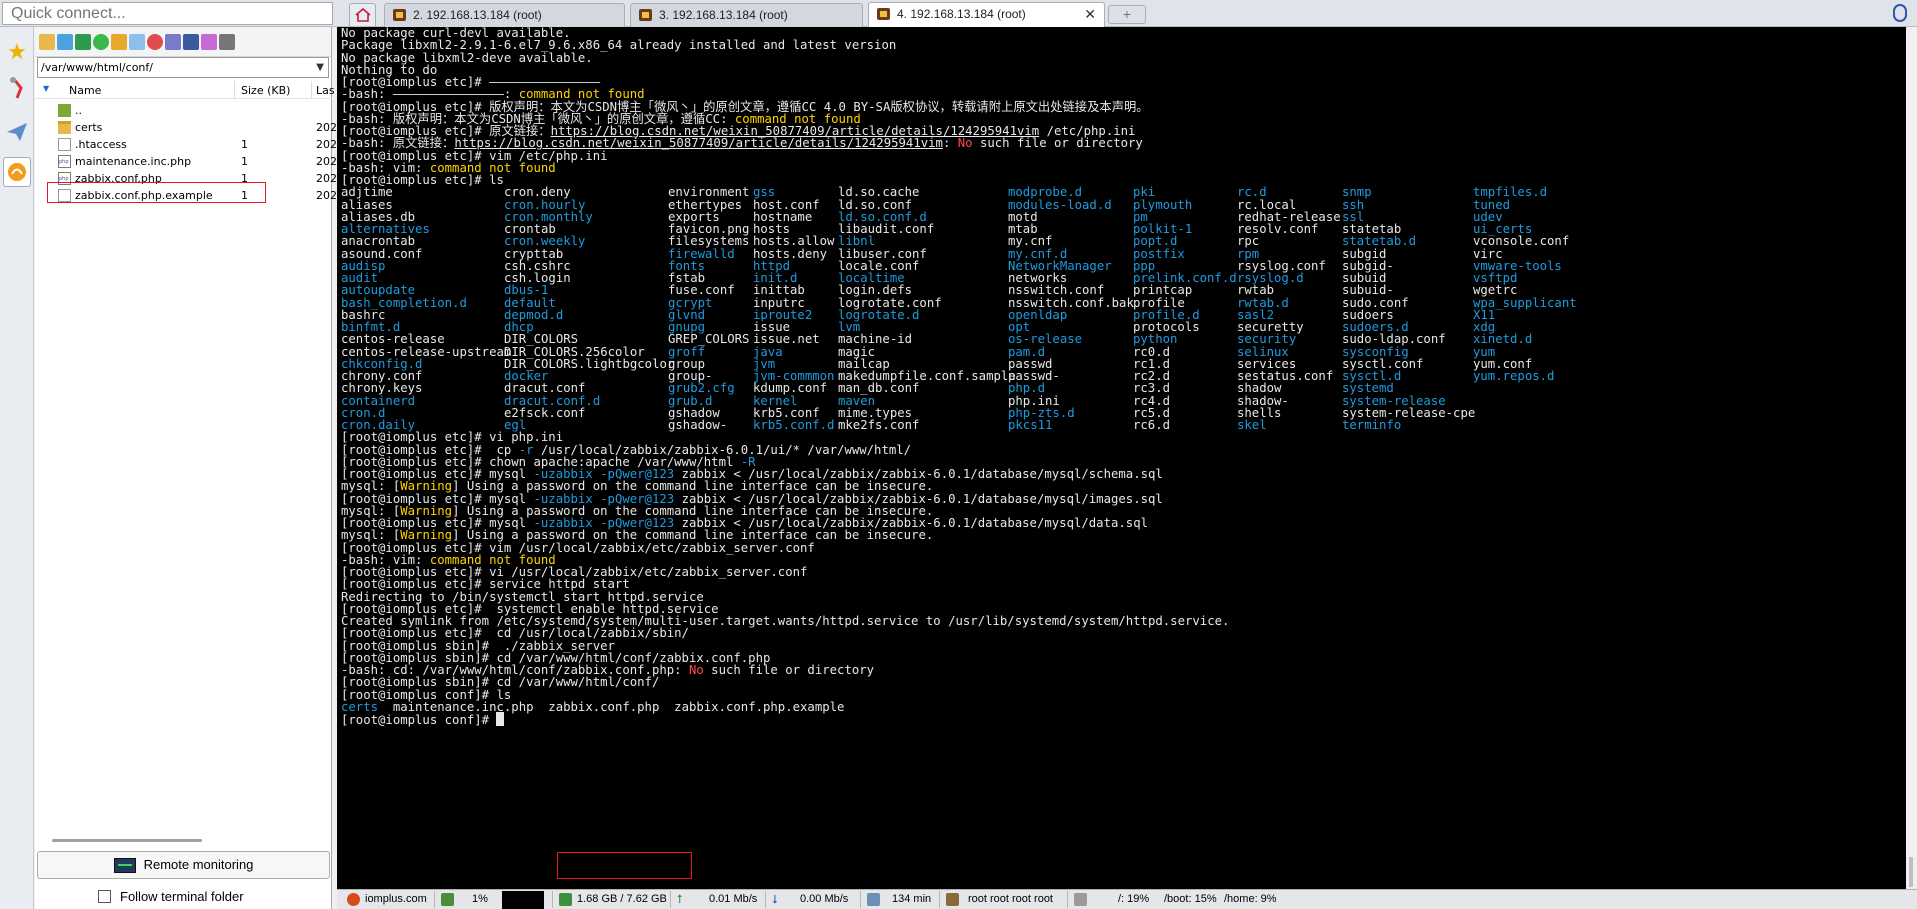 Image resolution: width=1917 pixels, height=909 pixels. I want to click on tab-label: 2. 192.168.13.184 (root), so click(477, 15).